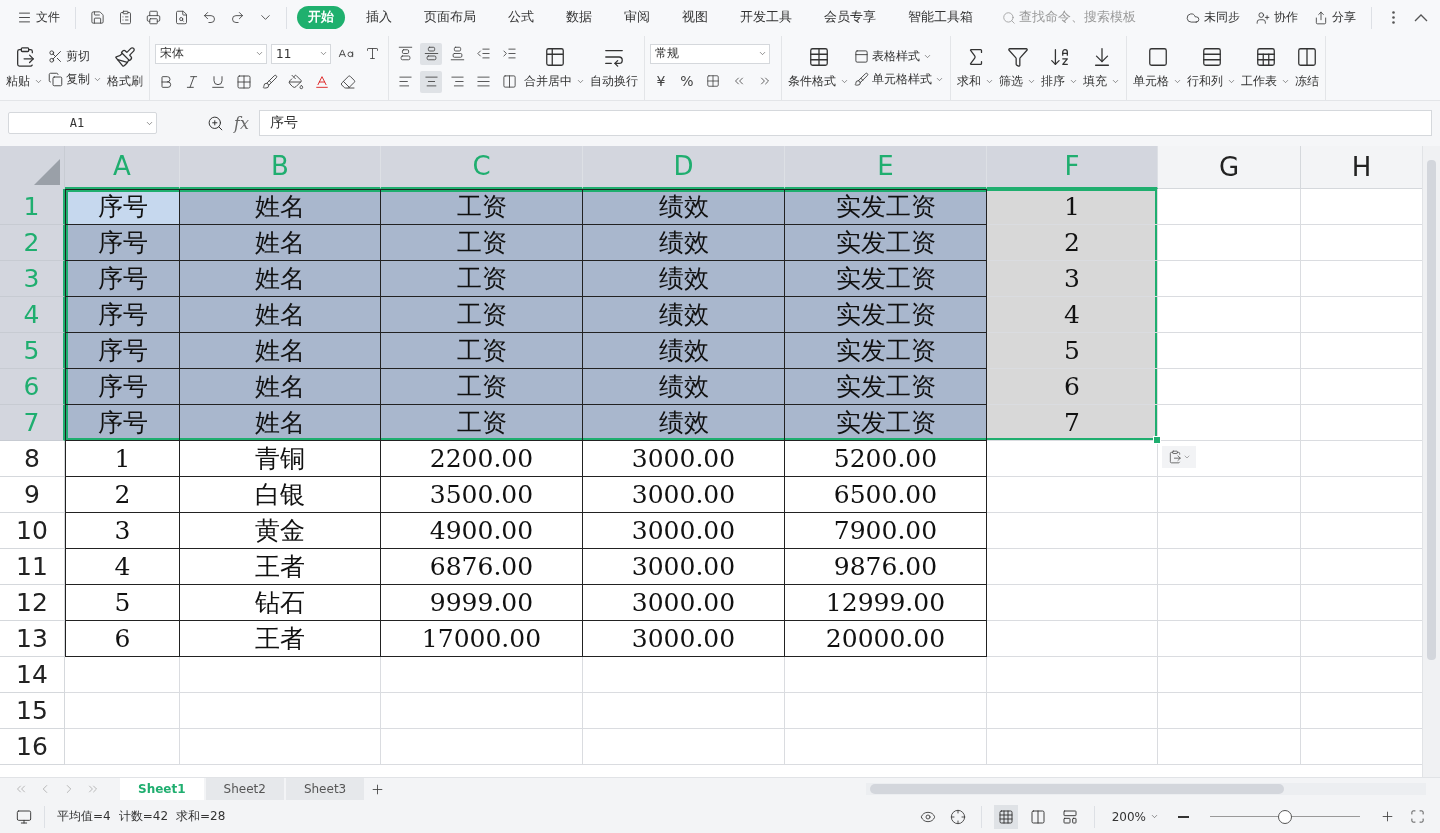  What do you see at coordinates (280, 638) in the screenshot?
I see `table-cell: 王者` at bounding box center [280, 638].